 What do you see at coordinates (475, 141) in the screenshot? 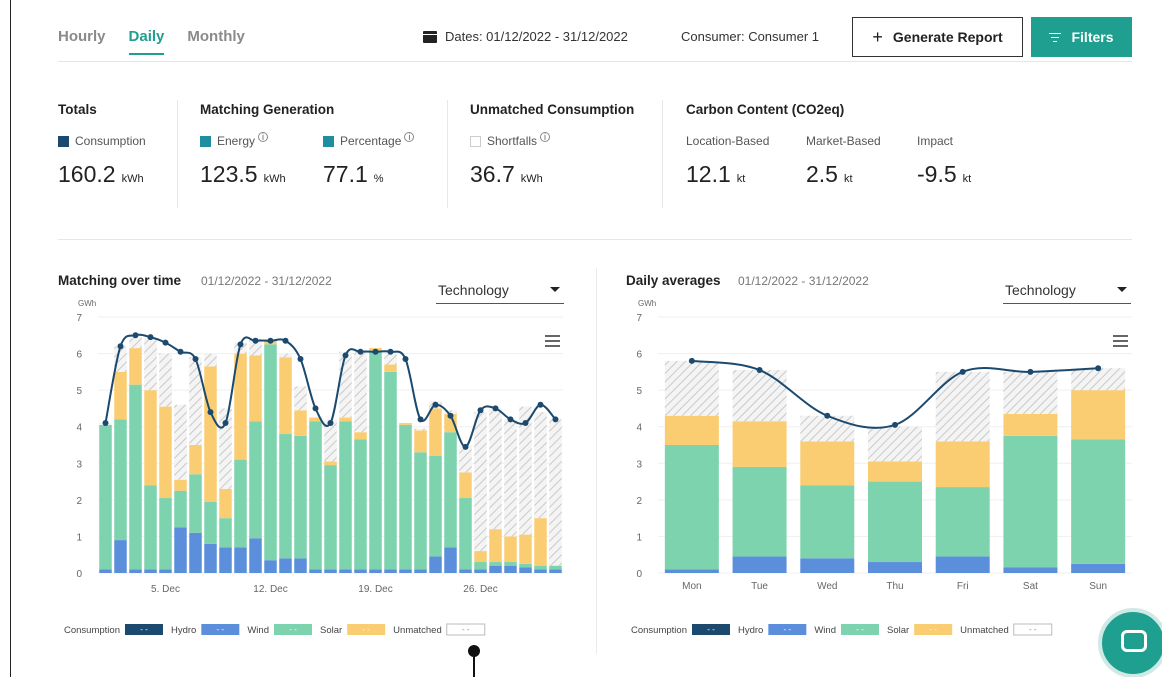
I see `shortfalls-swatch` at bounding box center [475, 141].